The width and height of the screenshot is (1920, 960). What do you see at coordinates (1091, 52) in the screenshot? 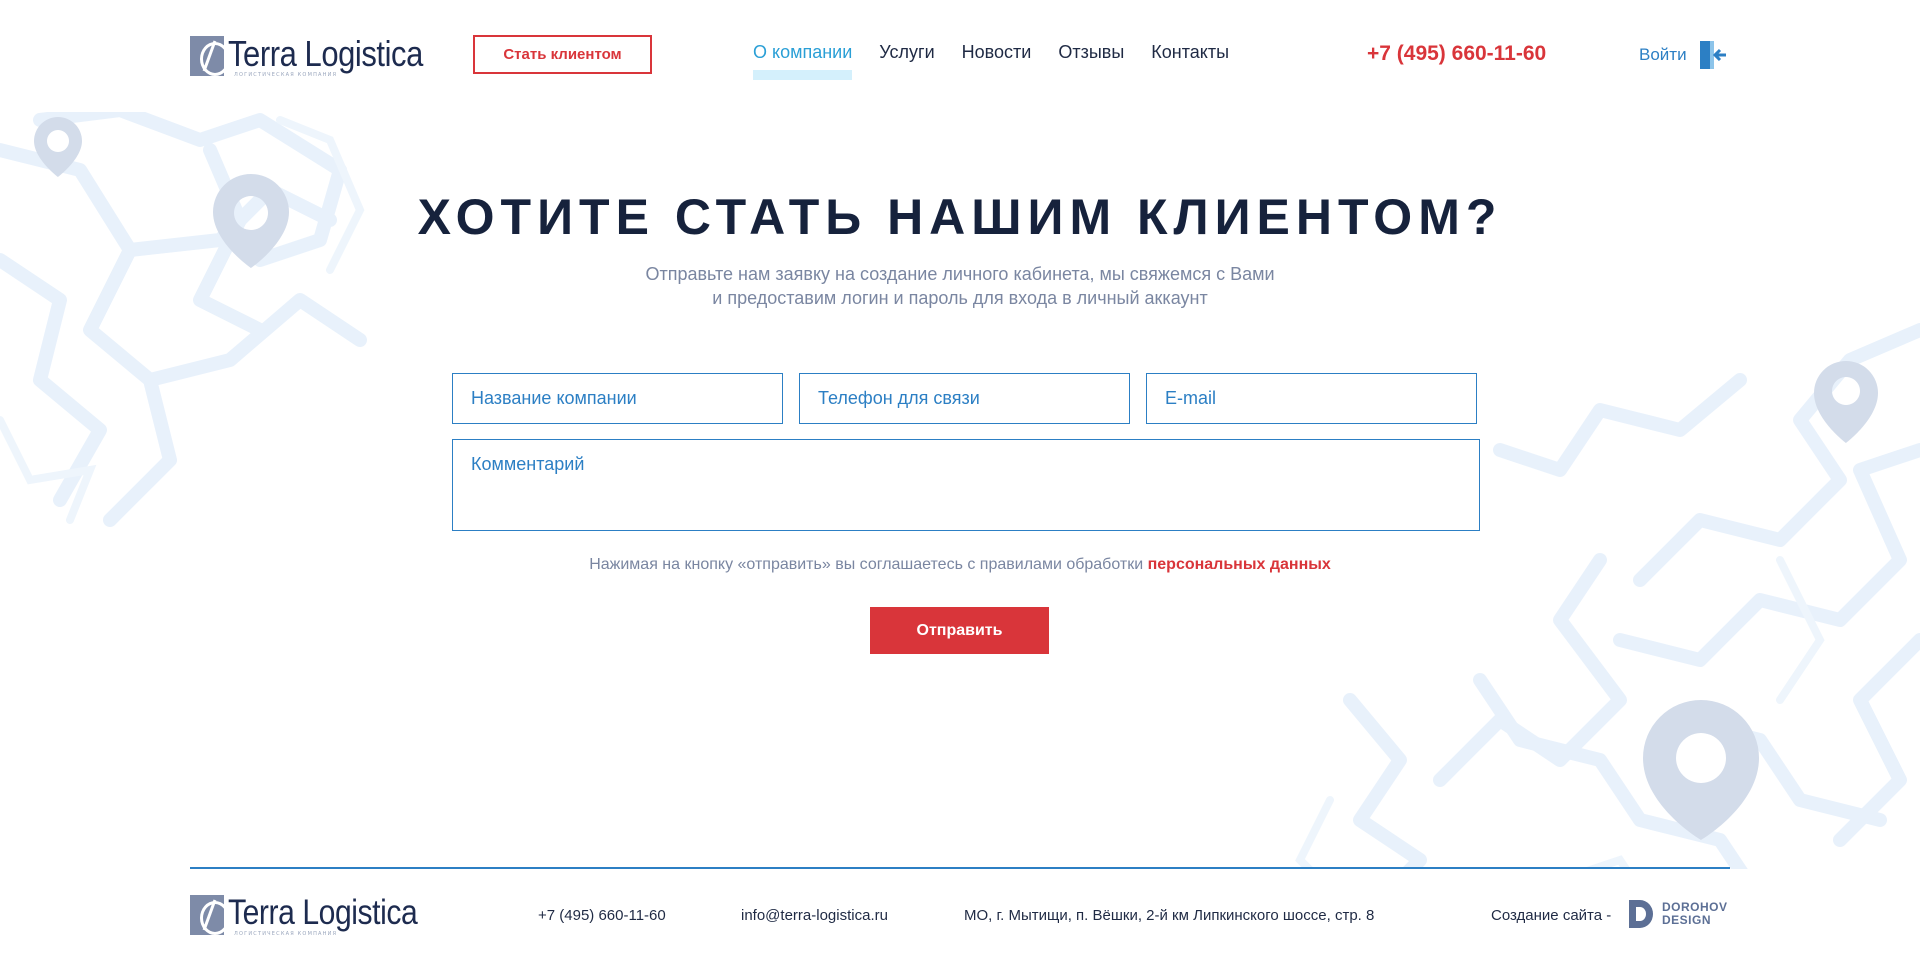
I see `nav-item-reviews: Отзывы` at bounding box center [1091, 52].